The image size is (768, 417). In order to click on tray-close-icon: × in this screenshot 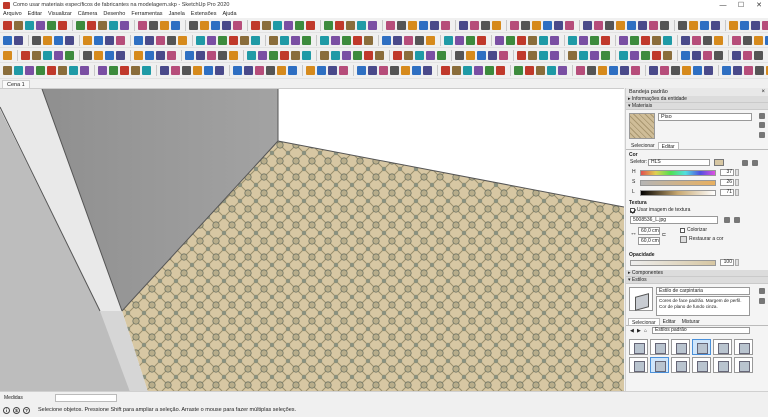, I will do `click(764, 92)`.